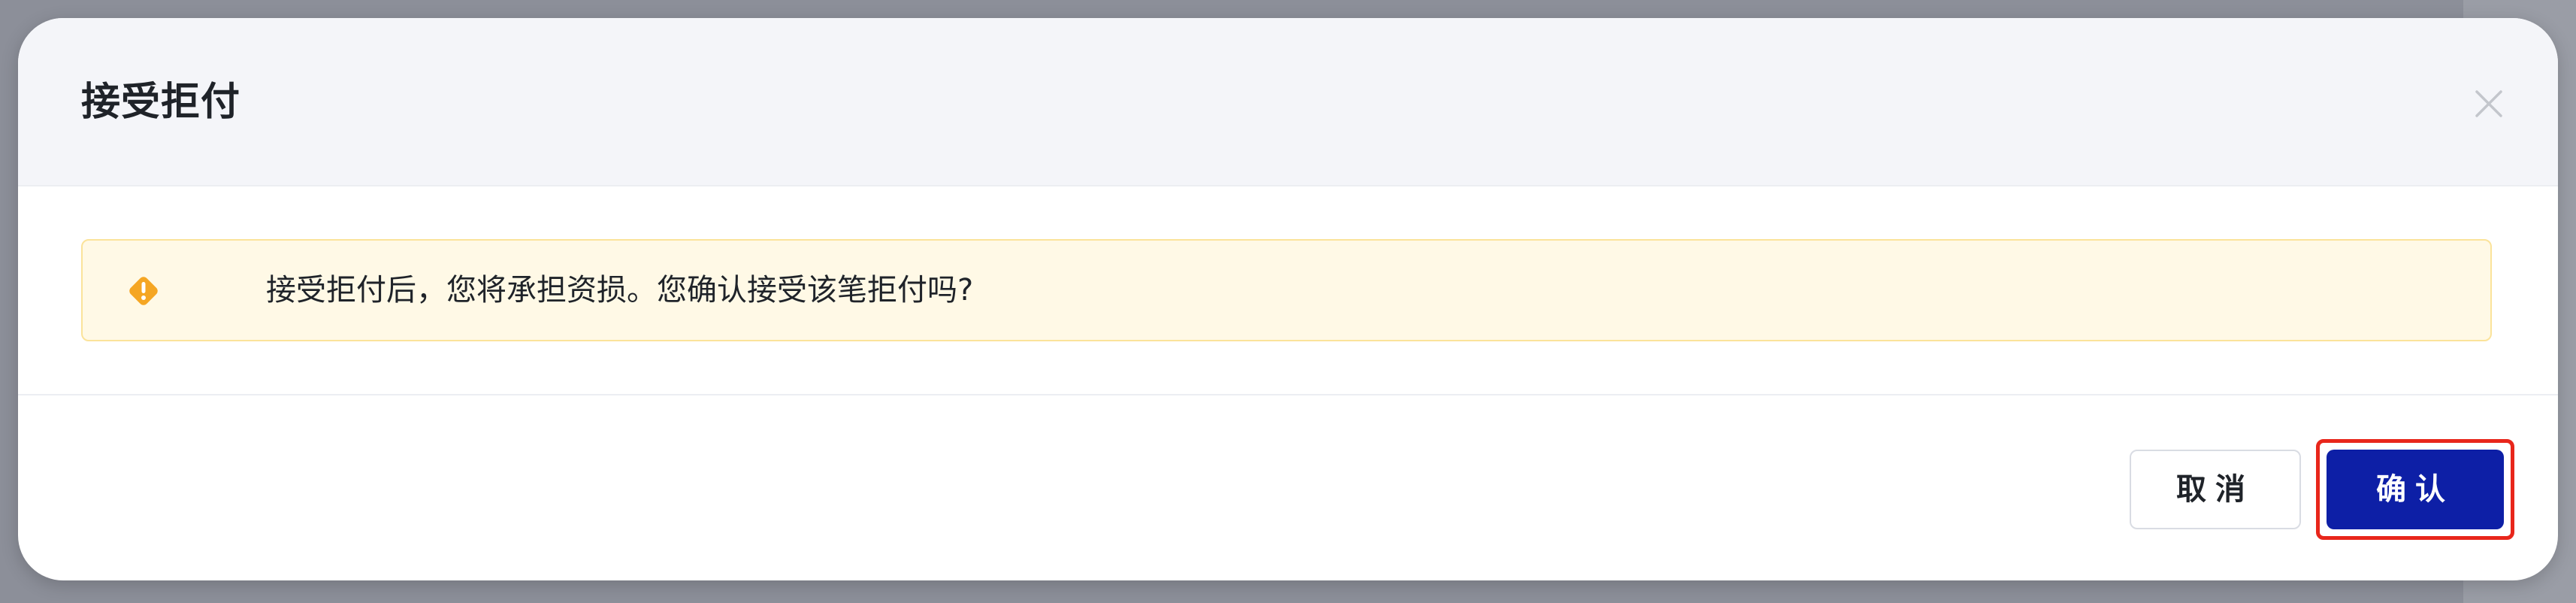  I want to click on cancel-button: 取消, so click(2215, 489).